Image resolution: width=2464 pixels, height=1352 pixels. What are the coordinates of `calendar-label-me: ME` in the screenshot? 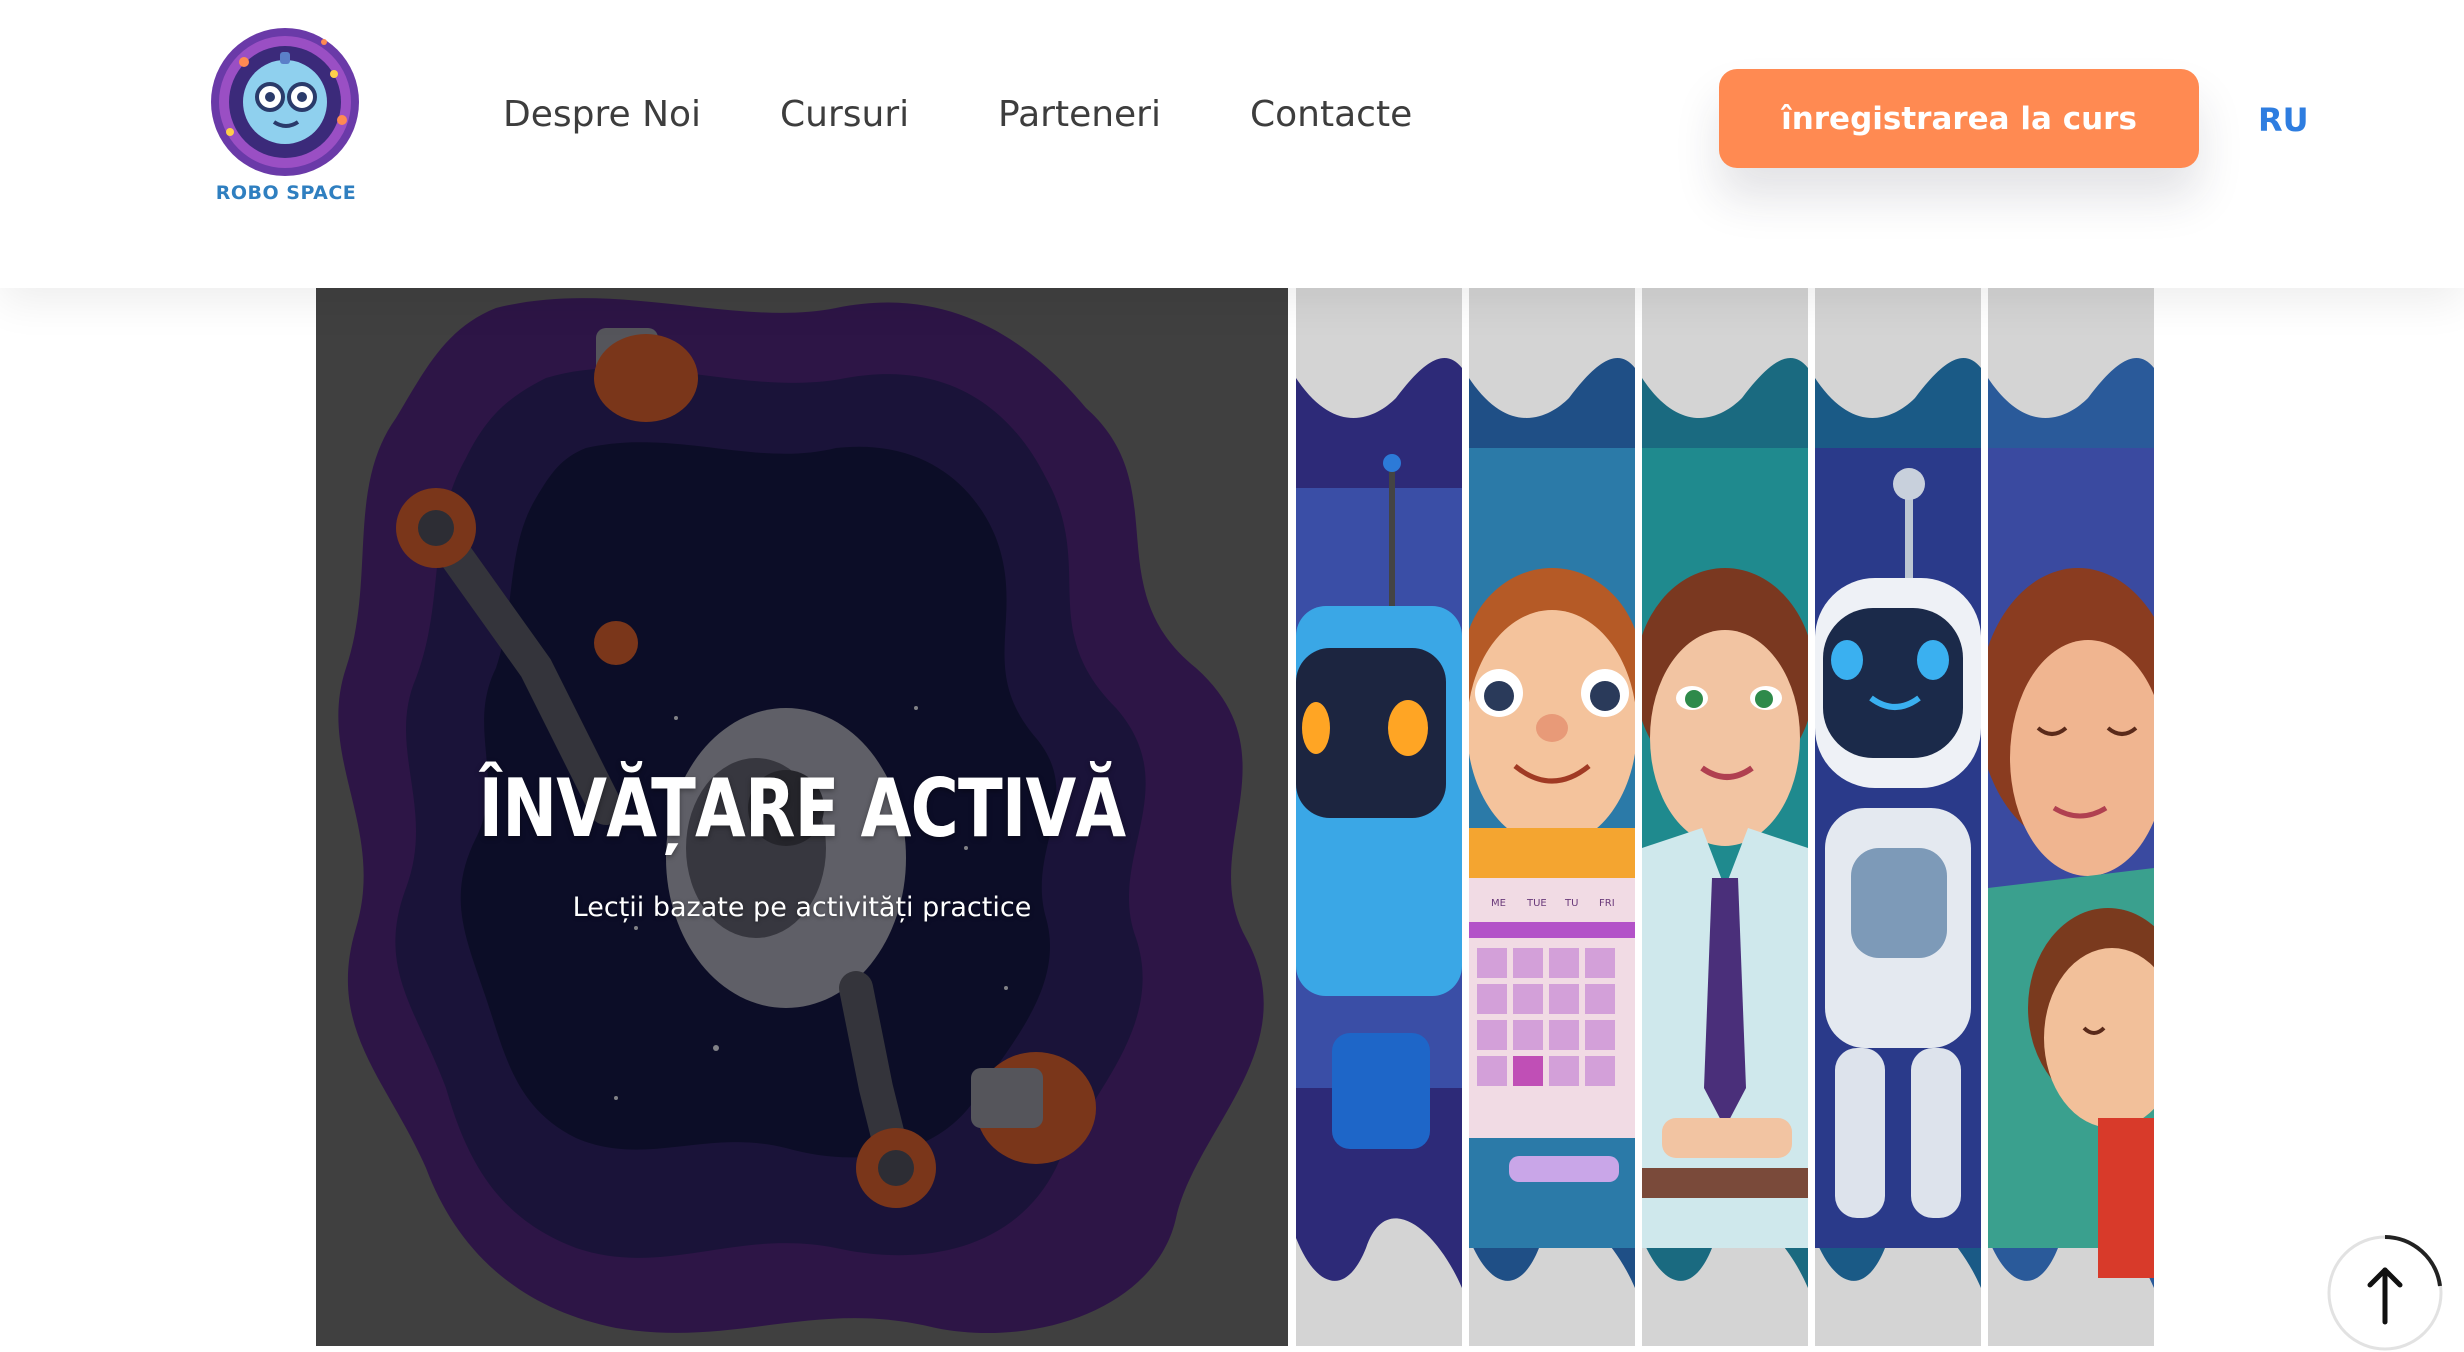 It's located at (1498, 903).